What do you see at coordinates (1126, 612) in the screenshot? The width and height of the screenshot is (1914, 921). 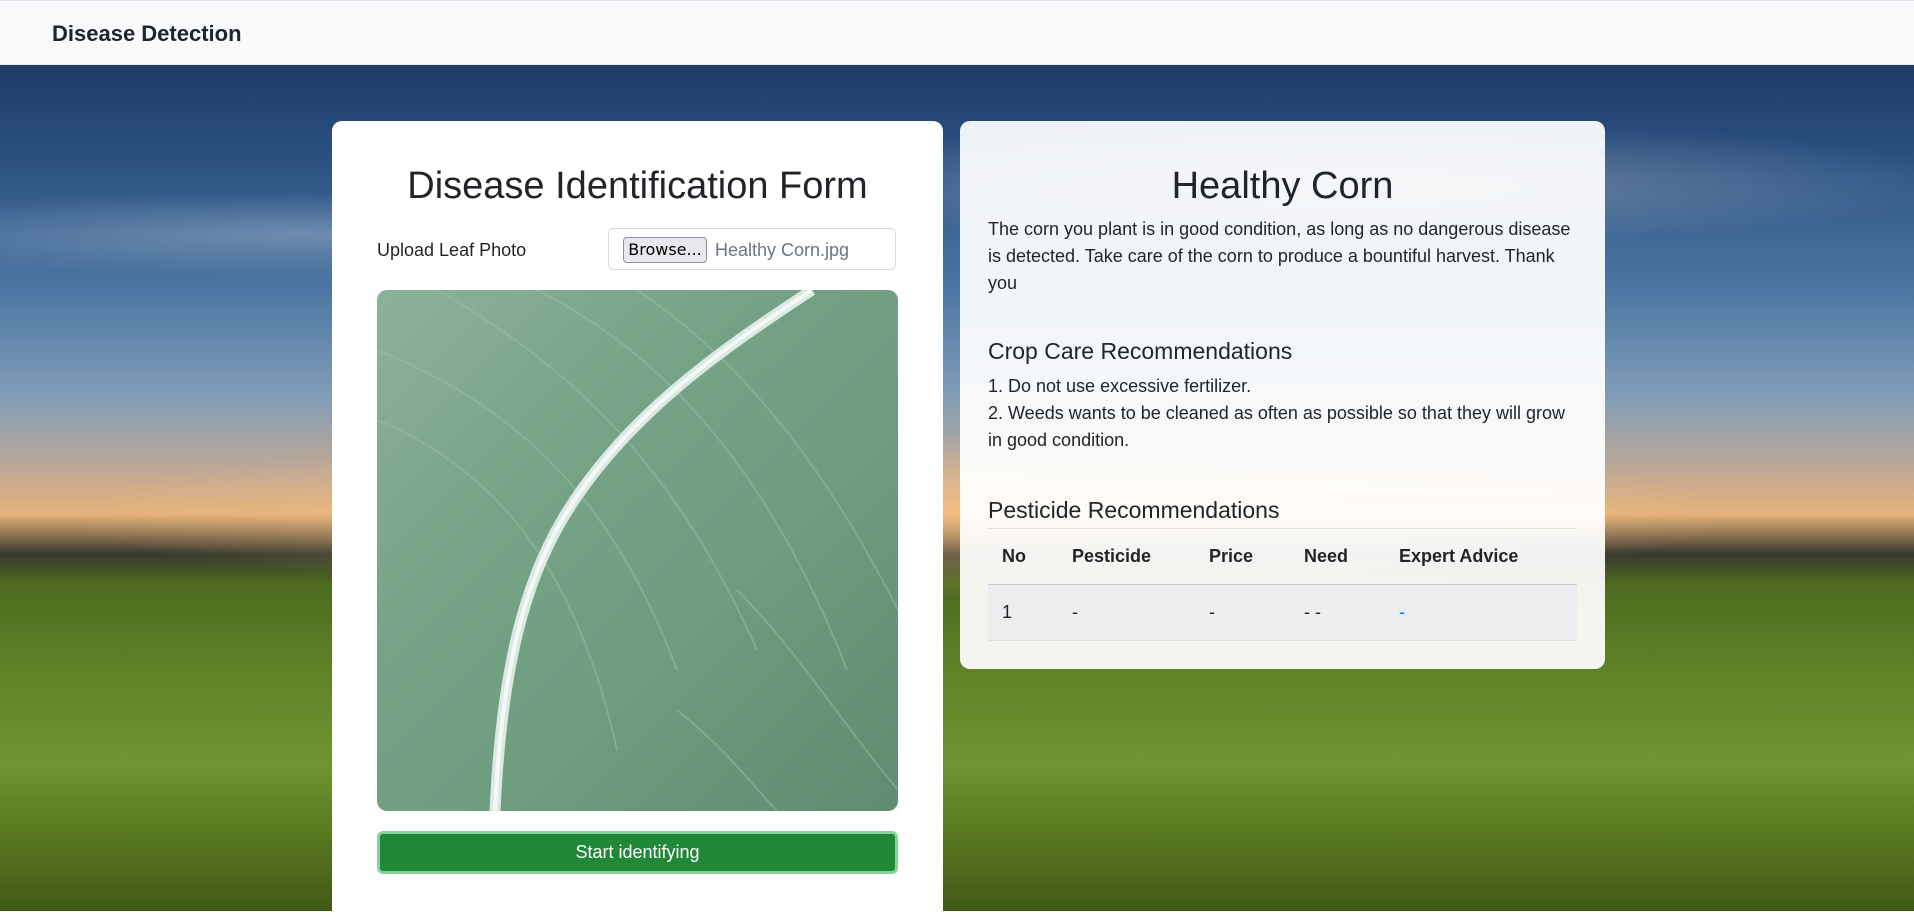 I see `cell-pesticide: -` at bounding box center [1126, 612].